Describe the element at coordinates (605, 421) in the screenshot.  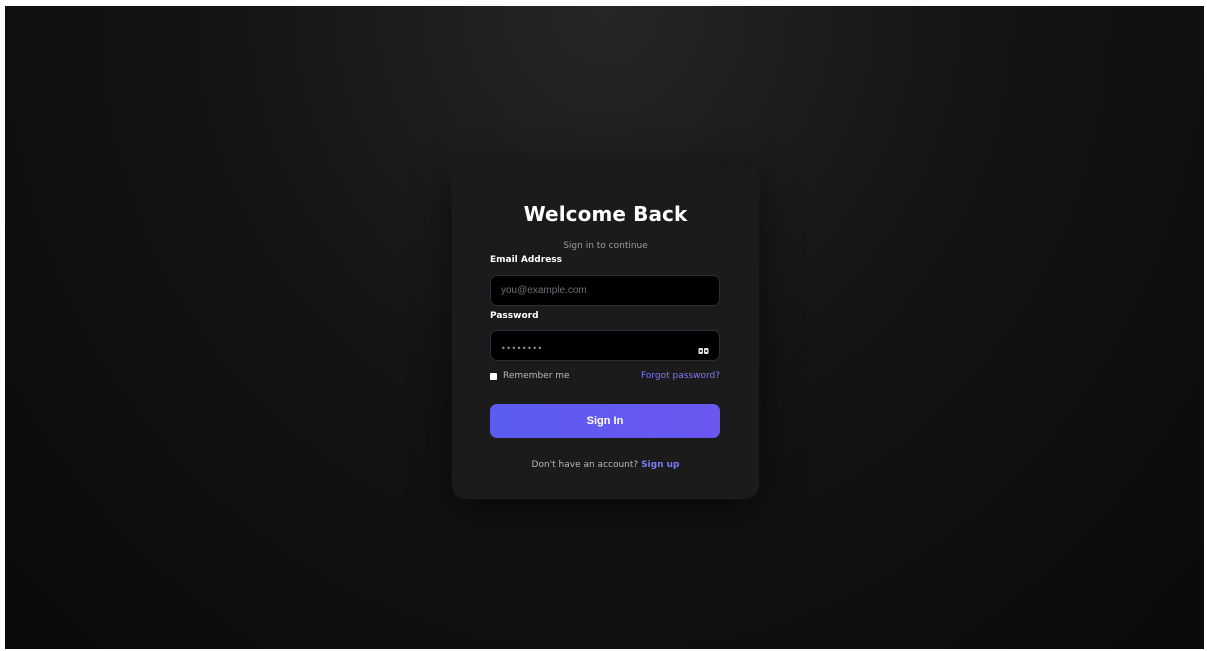
I see `sign-in-button: Sign In` at that location.